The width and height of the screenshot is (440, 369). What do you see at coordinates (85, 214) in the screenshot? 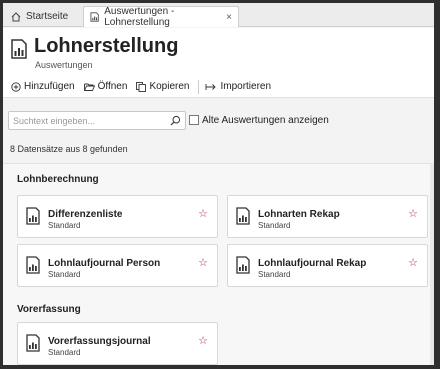
I see `card-title: Differenzenliste` at bounding box center [85, 214].